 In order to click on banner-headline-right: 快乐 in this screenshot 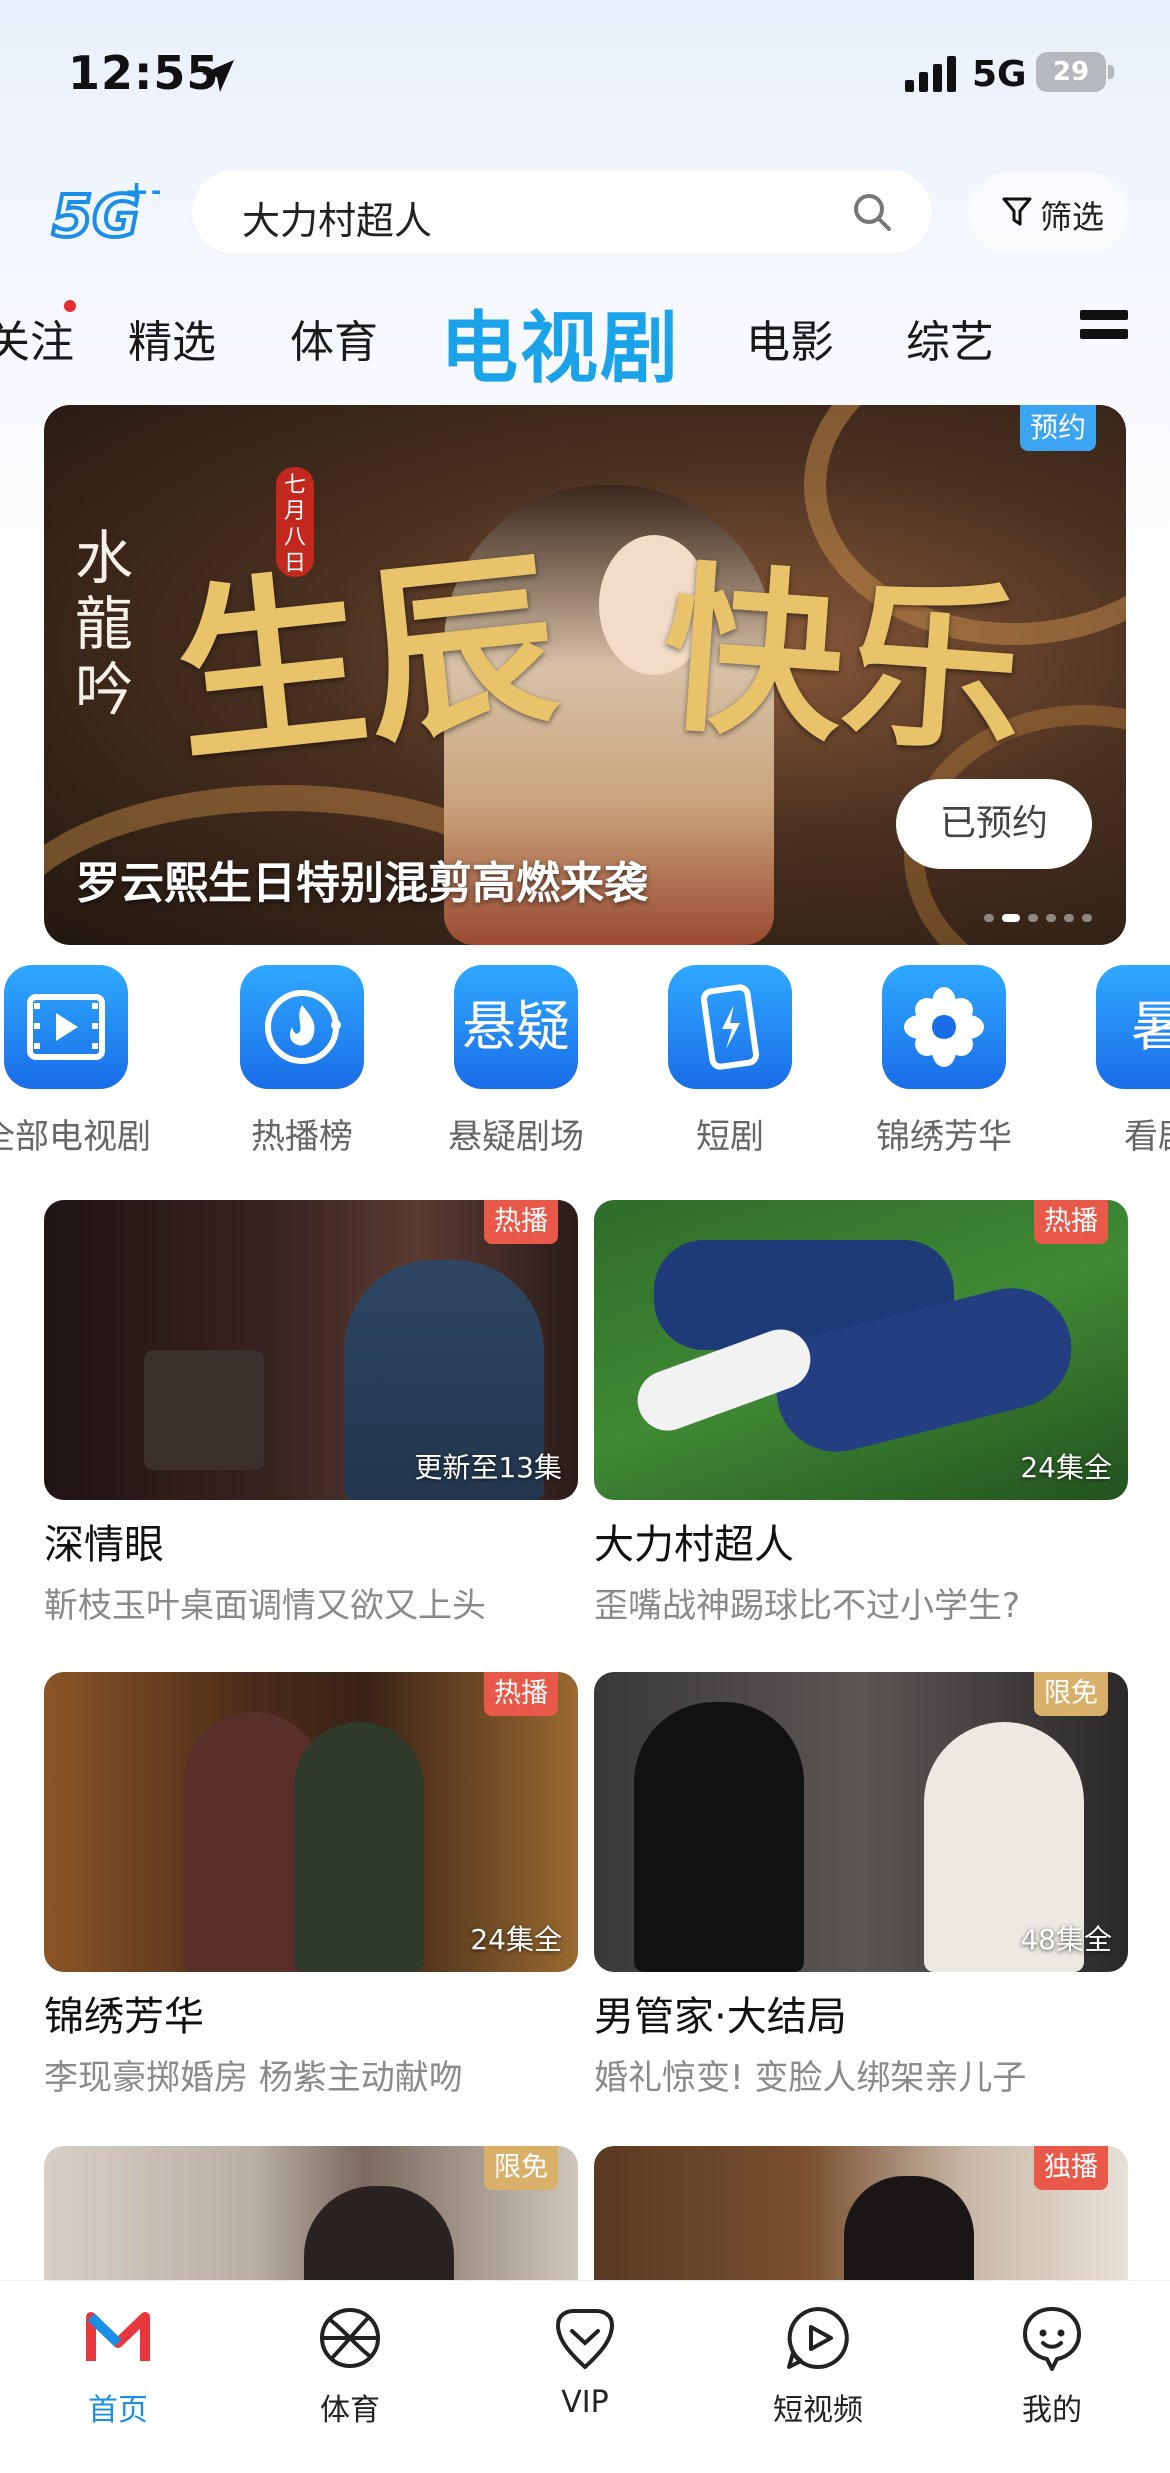, I will do `click(842, 661)`.